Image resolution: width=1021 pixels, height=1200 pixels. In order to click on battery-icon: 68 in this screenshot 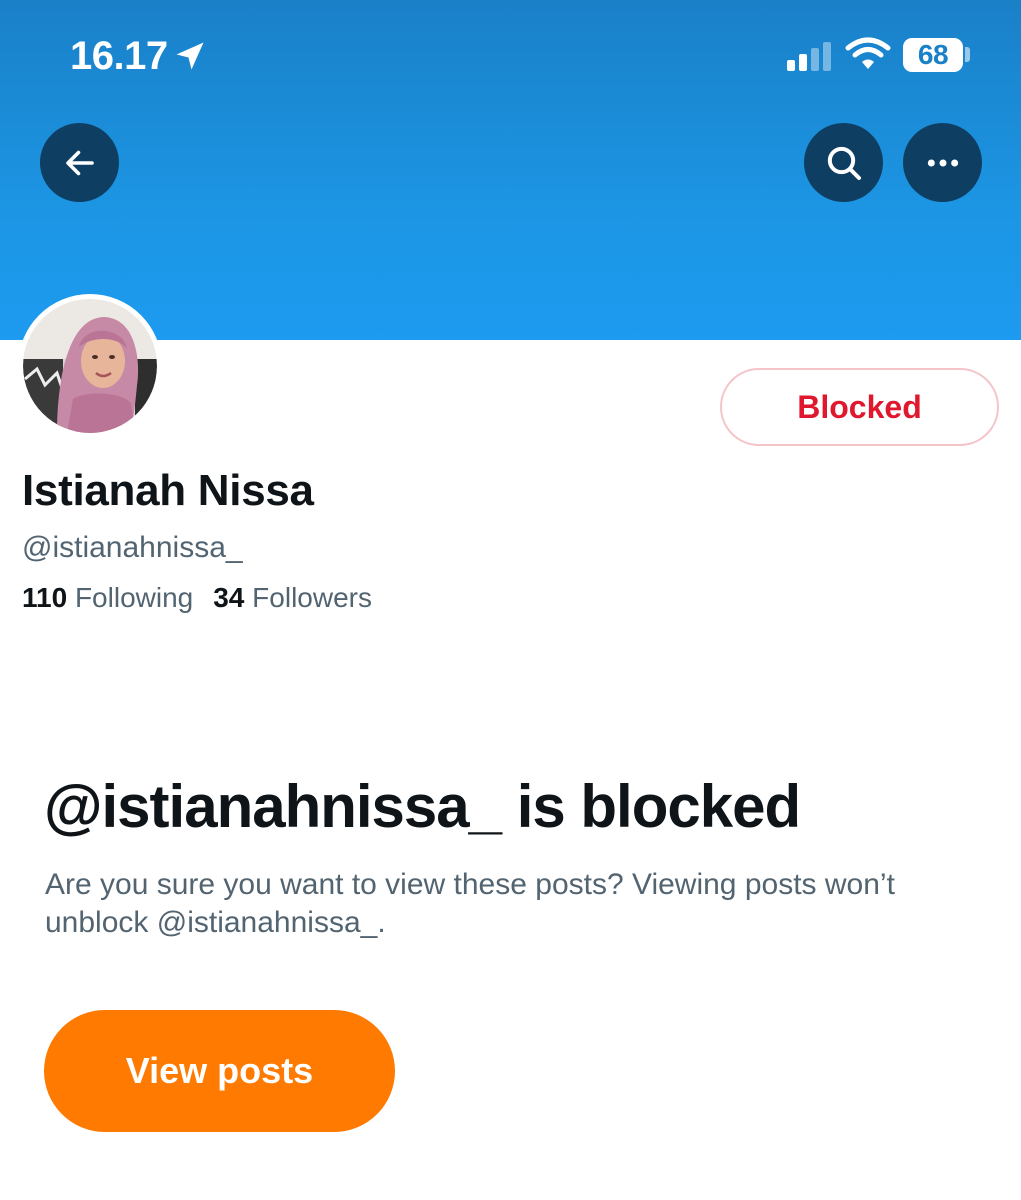, I will do `click(933, 55)`.